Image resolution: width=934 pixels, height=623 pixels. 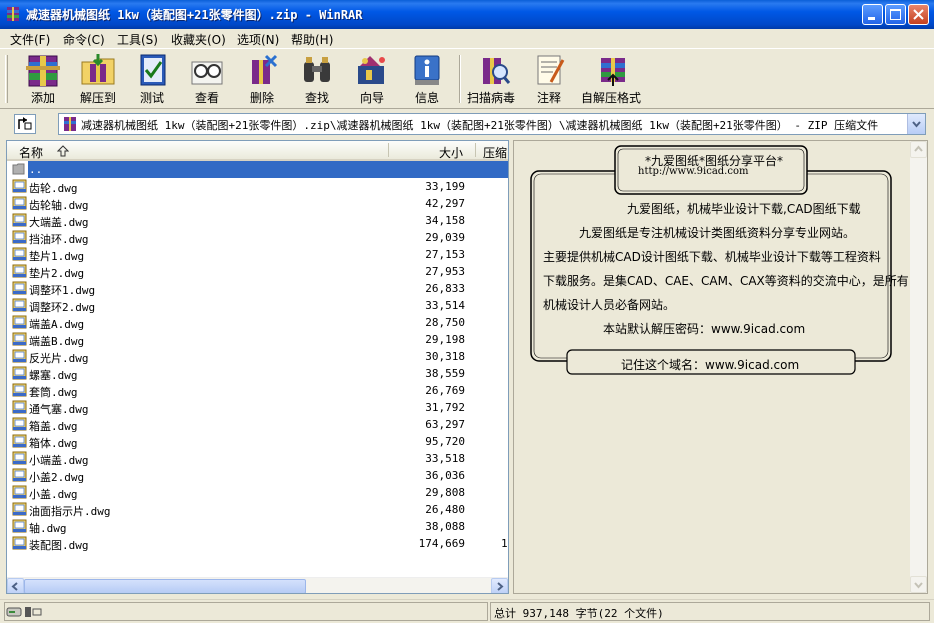 I want to click on file-packed-size: 1, so click(x=504, y=543).